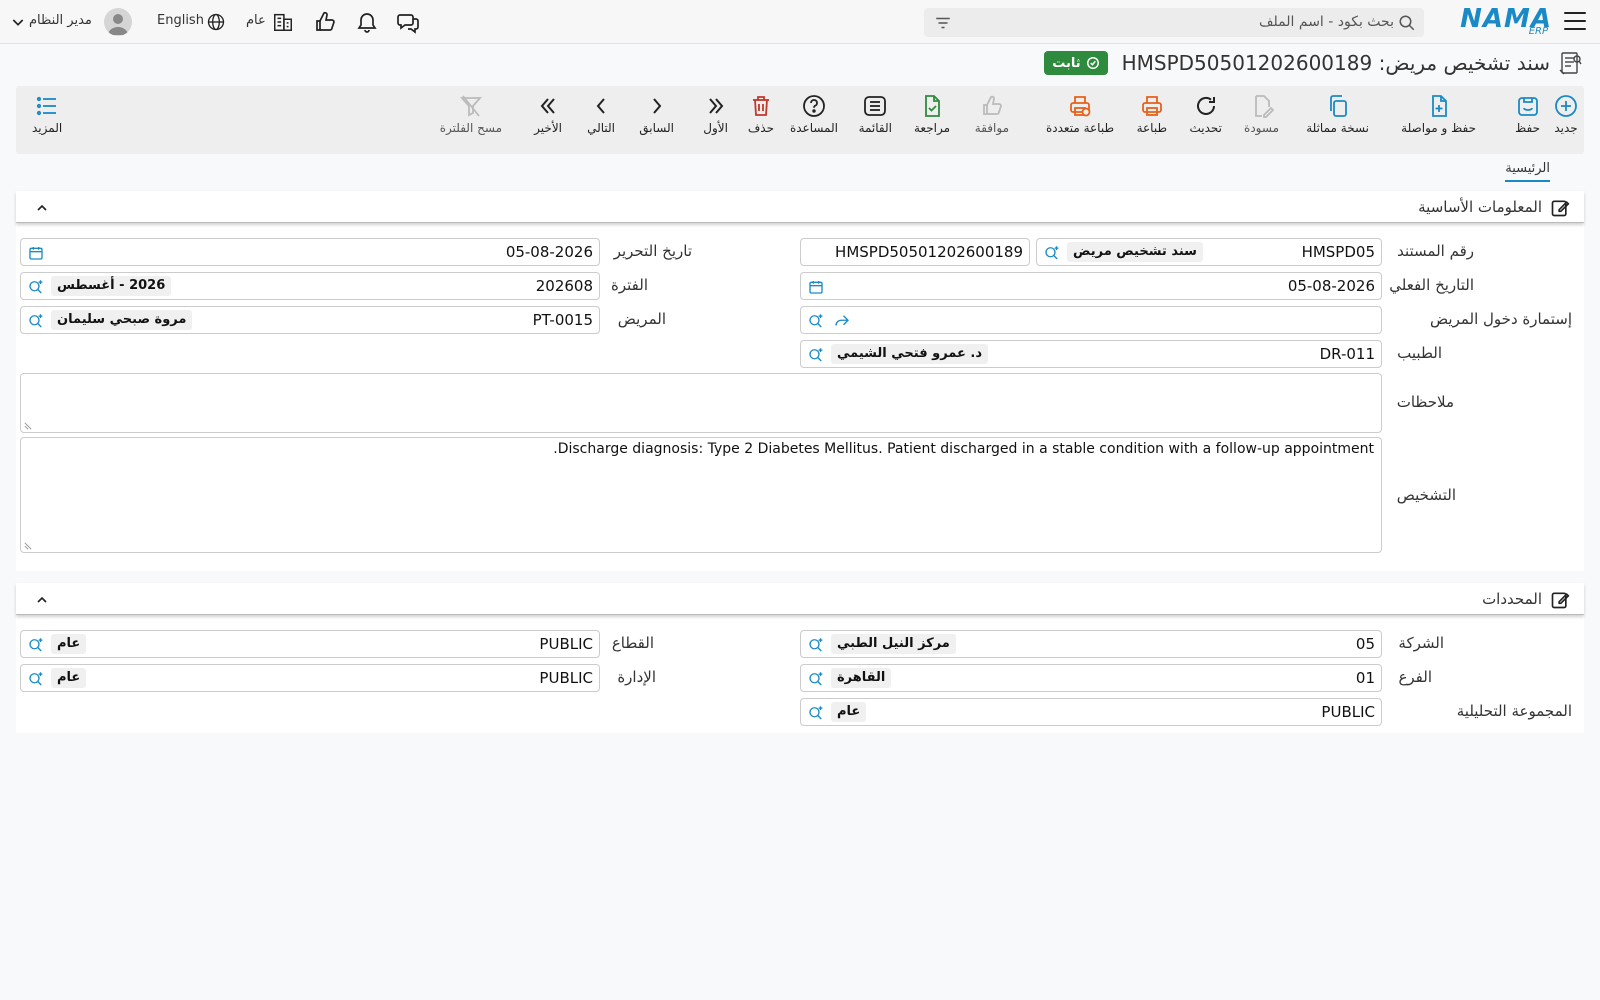 The width and height of the screenshot is (1600, 1000). Describe the element at coordinates (548, 122) in the screenshot. I see `last-button: الأخير` at that location.